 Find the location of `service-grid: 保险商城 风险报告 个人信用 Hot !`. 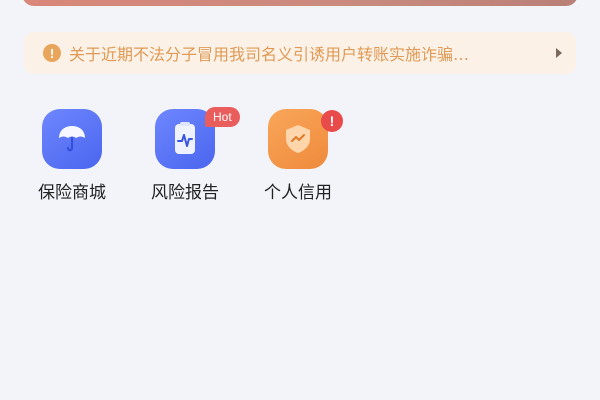

service-grid: 保险商城 风险报告 个人信用 Hot ! is located at coordinates (192, 156).